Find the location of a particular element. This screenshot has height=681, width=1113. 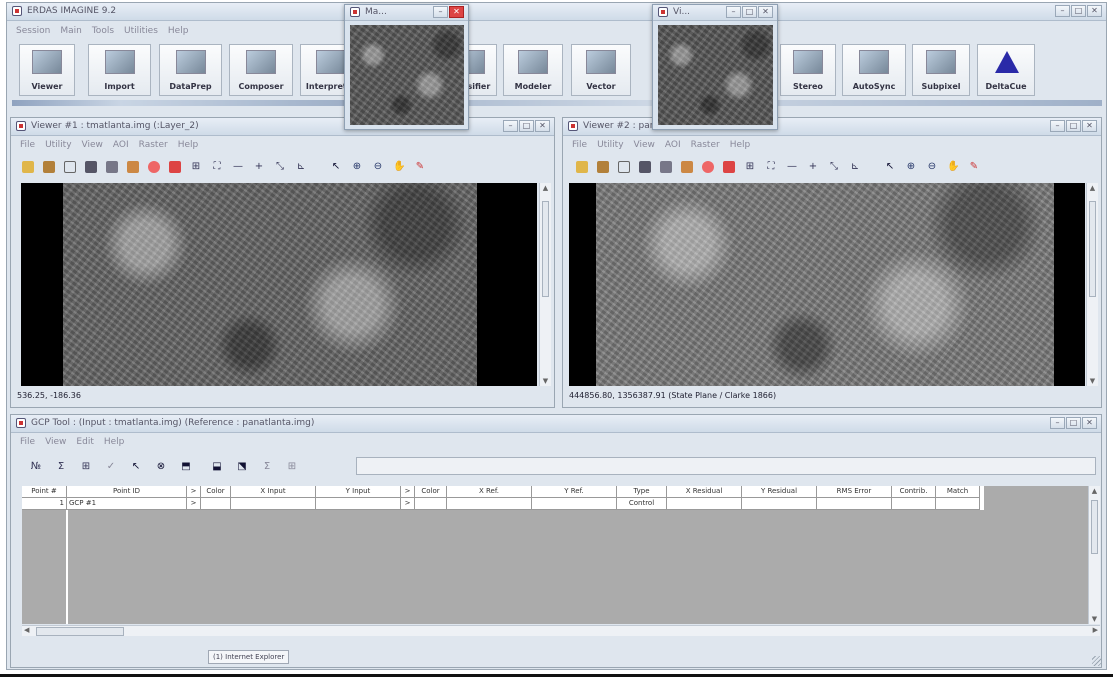

gcp-menu-view: View is located at coordinates (55, 442).